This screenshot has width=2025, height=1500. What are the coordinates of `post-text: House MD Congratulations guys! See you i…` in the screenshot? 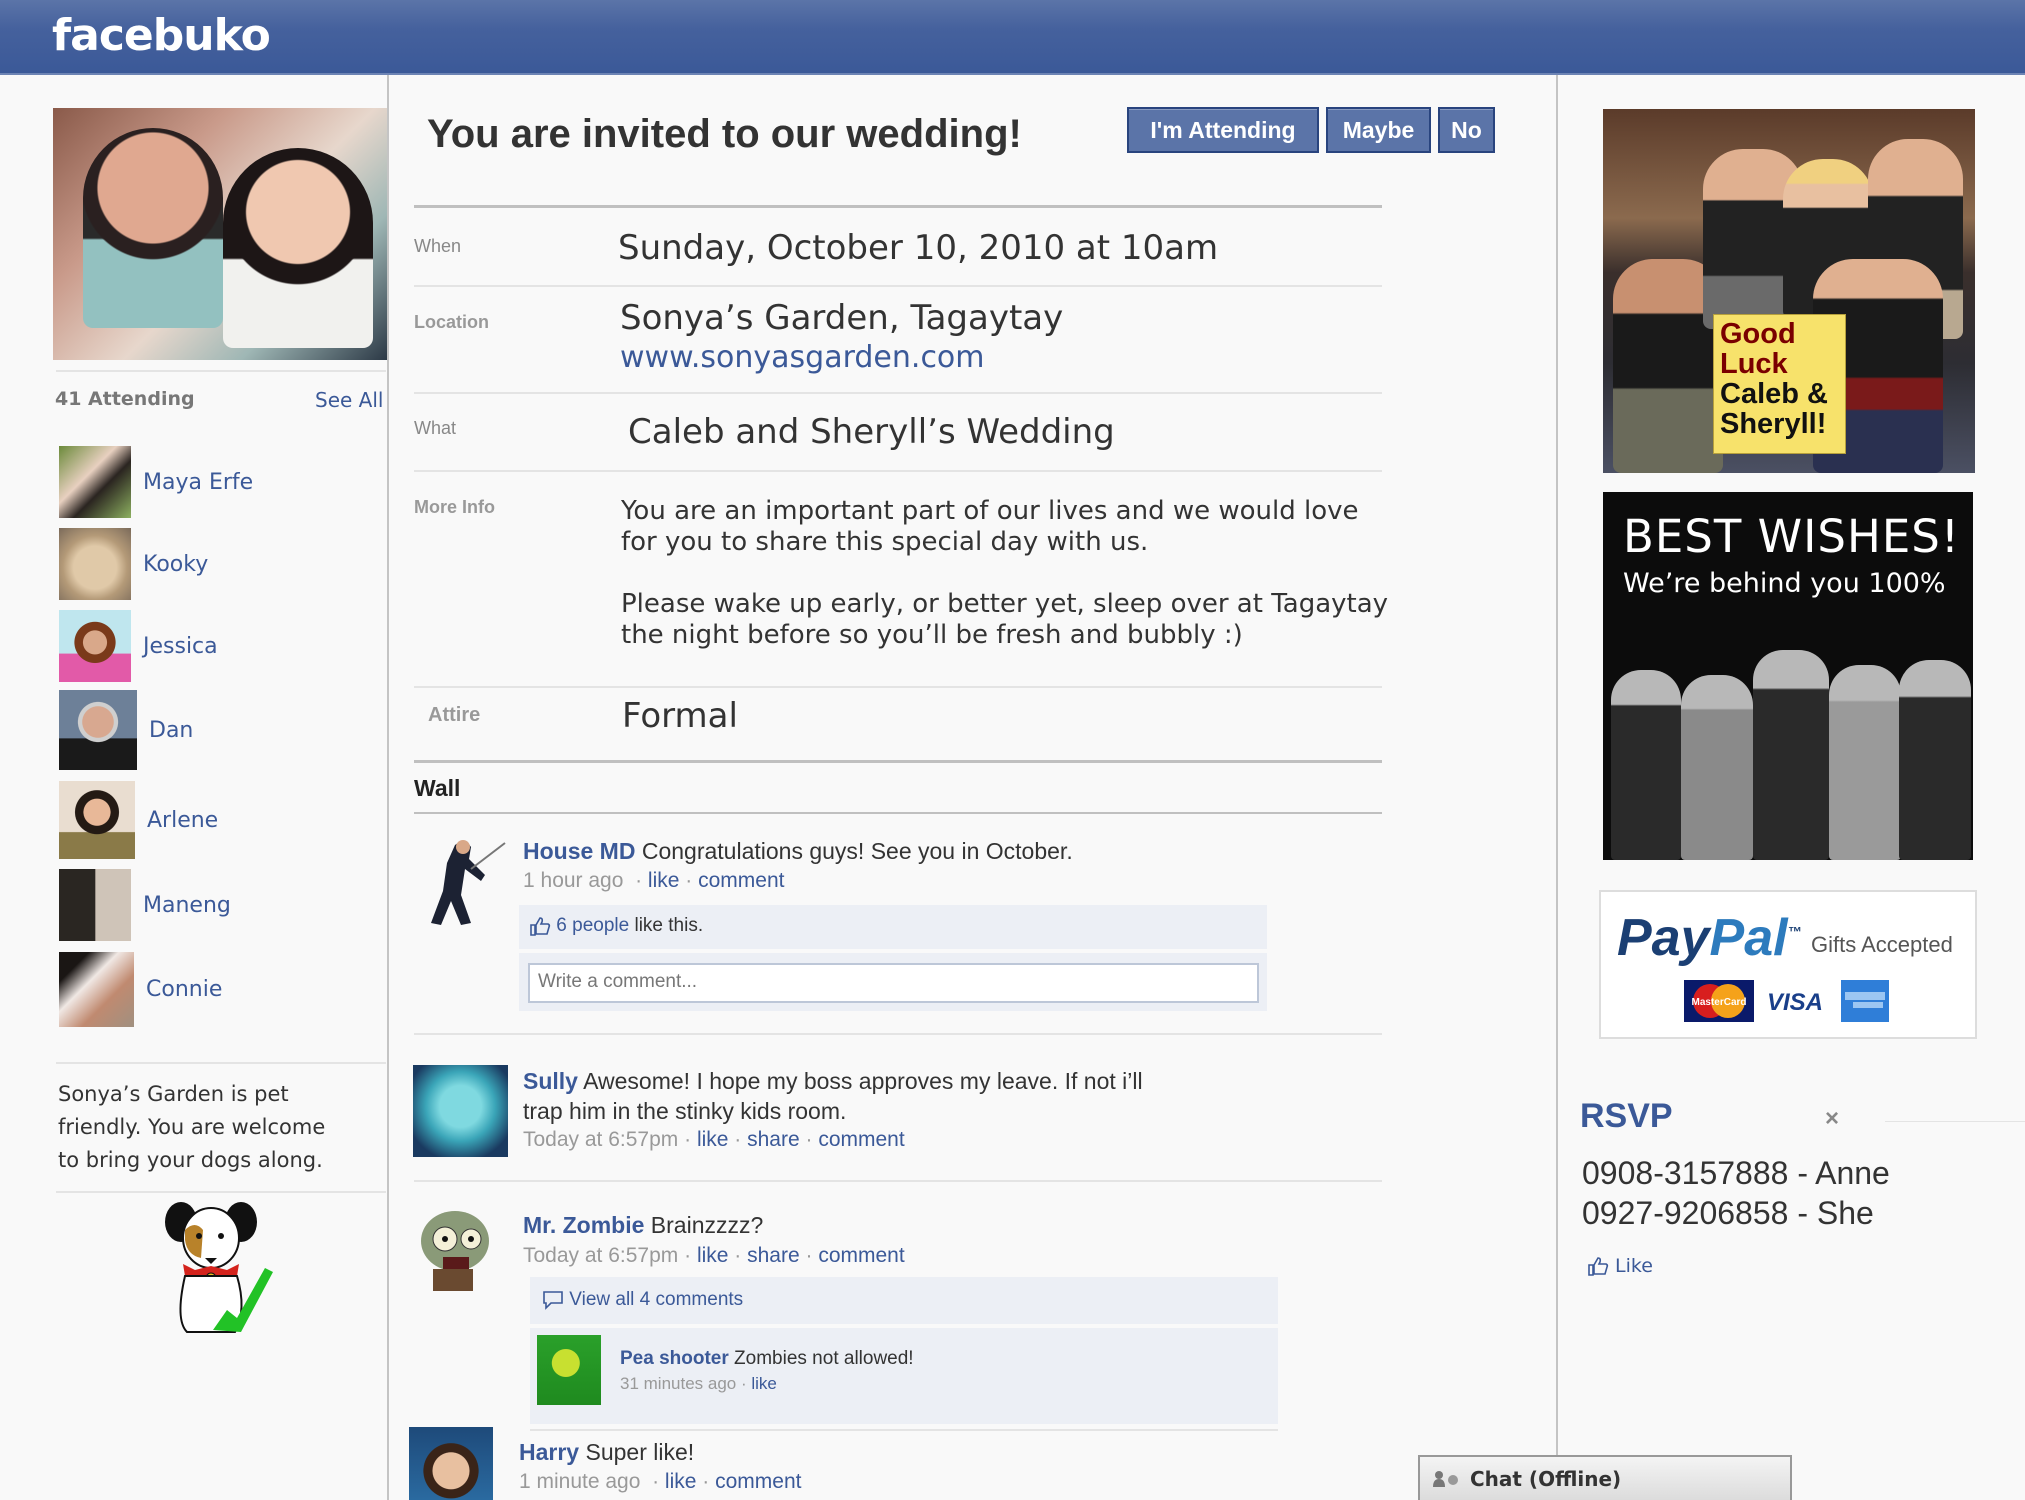 It's located at (798, 851).